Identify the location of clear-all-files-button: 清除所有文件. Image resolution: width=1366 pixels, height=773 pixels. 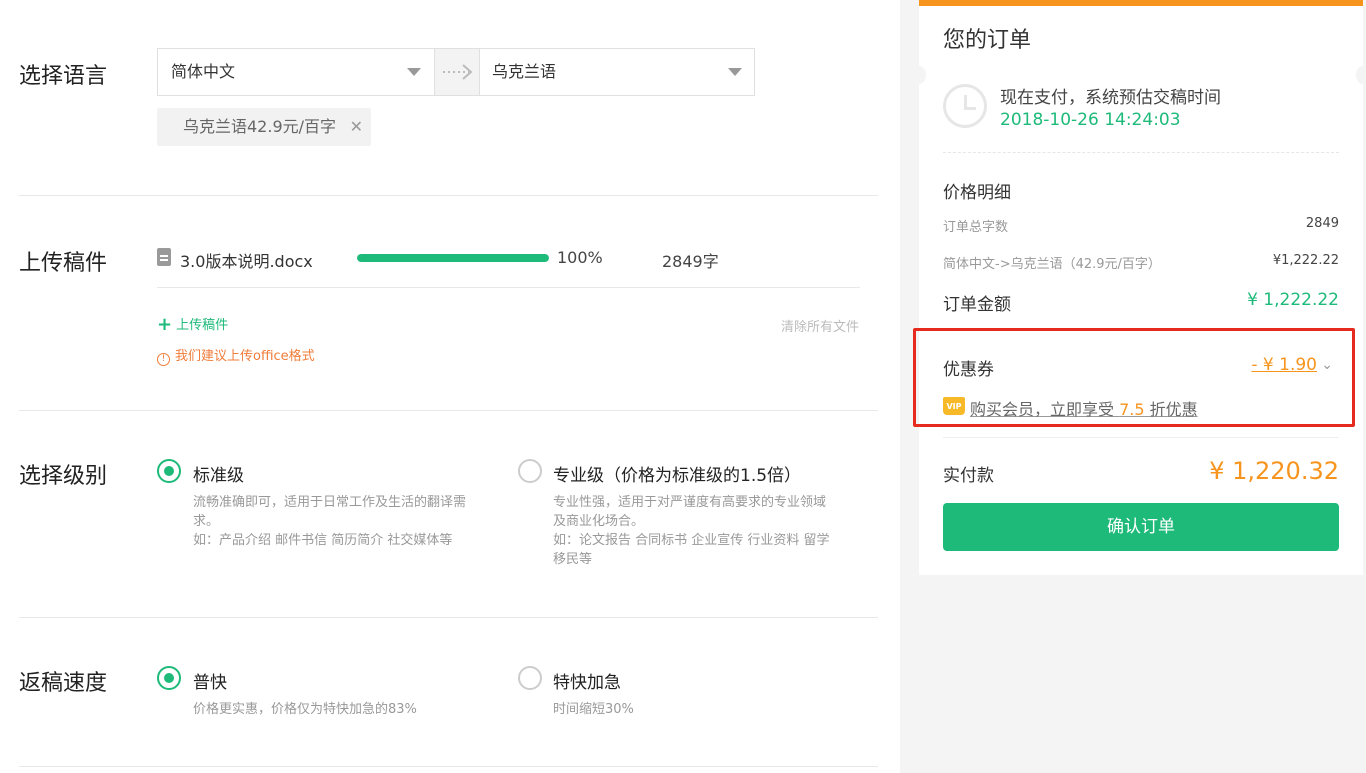
(820, 325).